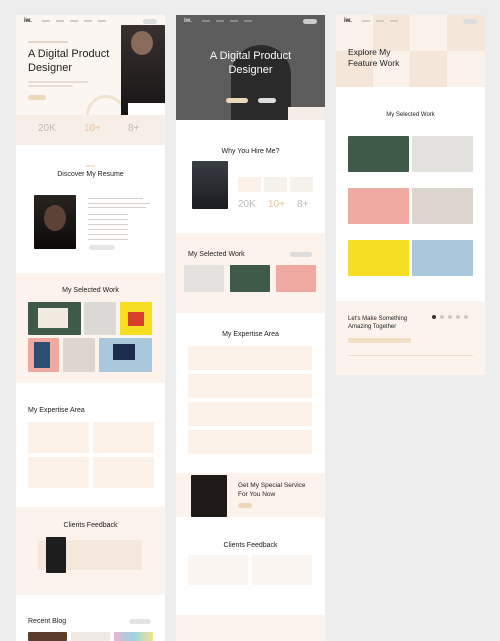 This screenshot has width=500, height=641. I want to click on resume-portrait-image, so click(55, 222).